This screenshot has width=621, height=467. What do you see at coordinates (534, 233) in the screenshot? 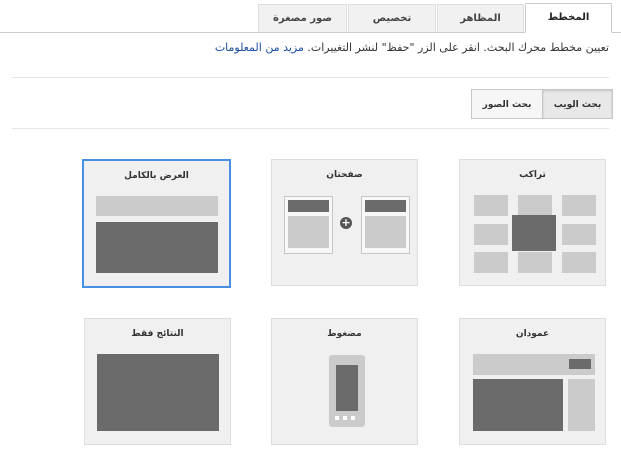
I see `overlay-thumb-center` at bounding box center [534, 233].